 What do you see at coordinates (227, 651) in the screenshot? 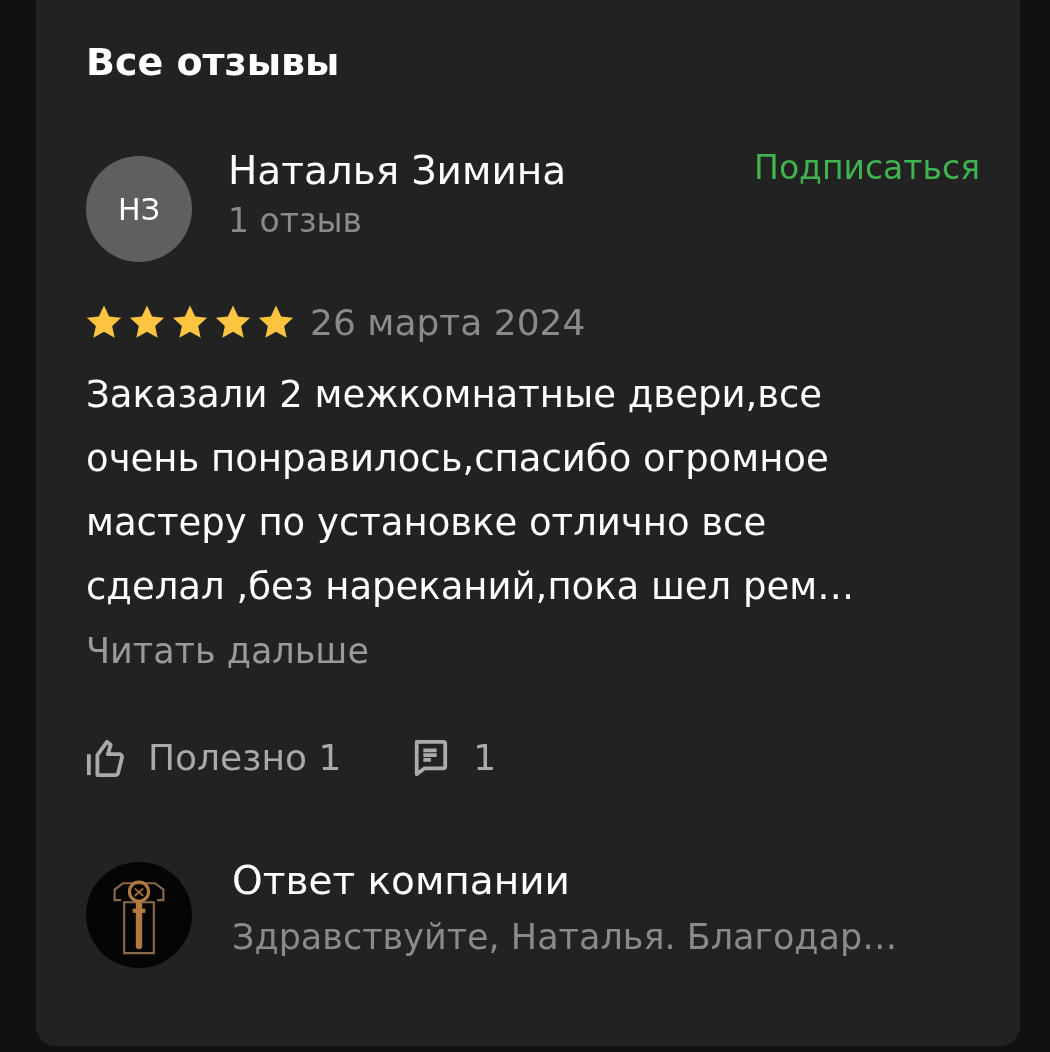
I see `read-more-link: Читать дальше` at bounding box center [227, 651].